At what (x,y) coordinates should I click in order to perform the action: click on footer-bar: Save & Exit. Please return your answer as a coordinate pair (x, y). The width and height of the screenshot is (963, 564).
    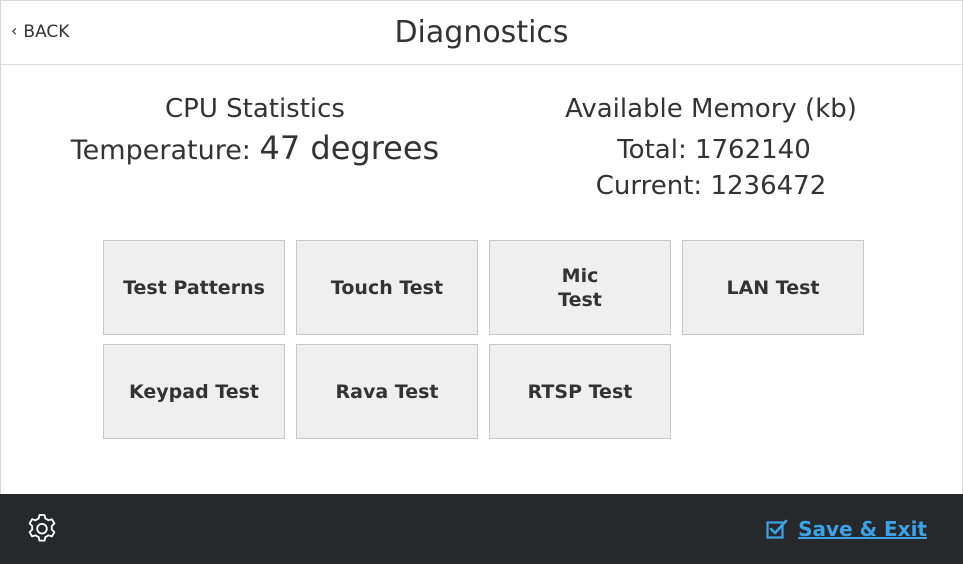
    Looking at the image, I should click on (481, 529).